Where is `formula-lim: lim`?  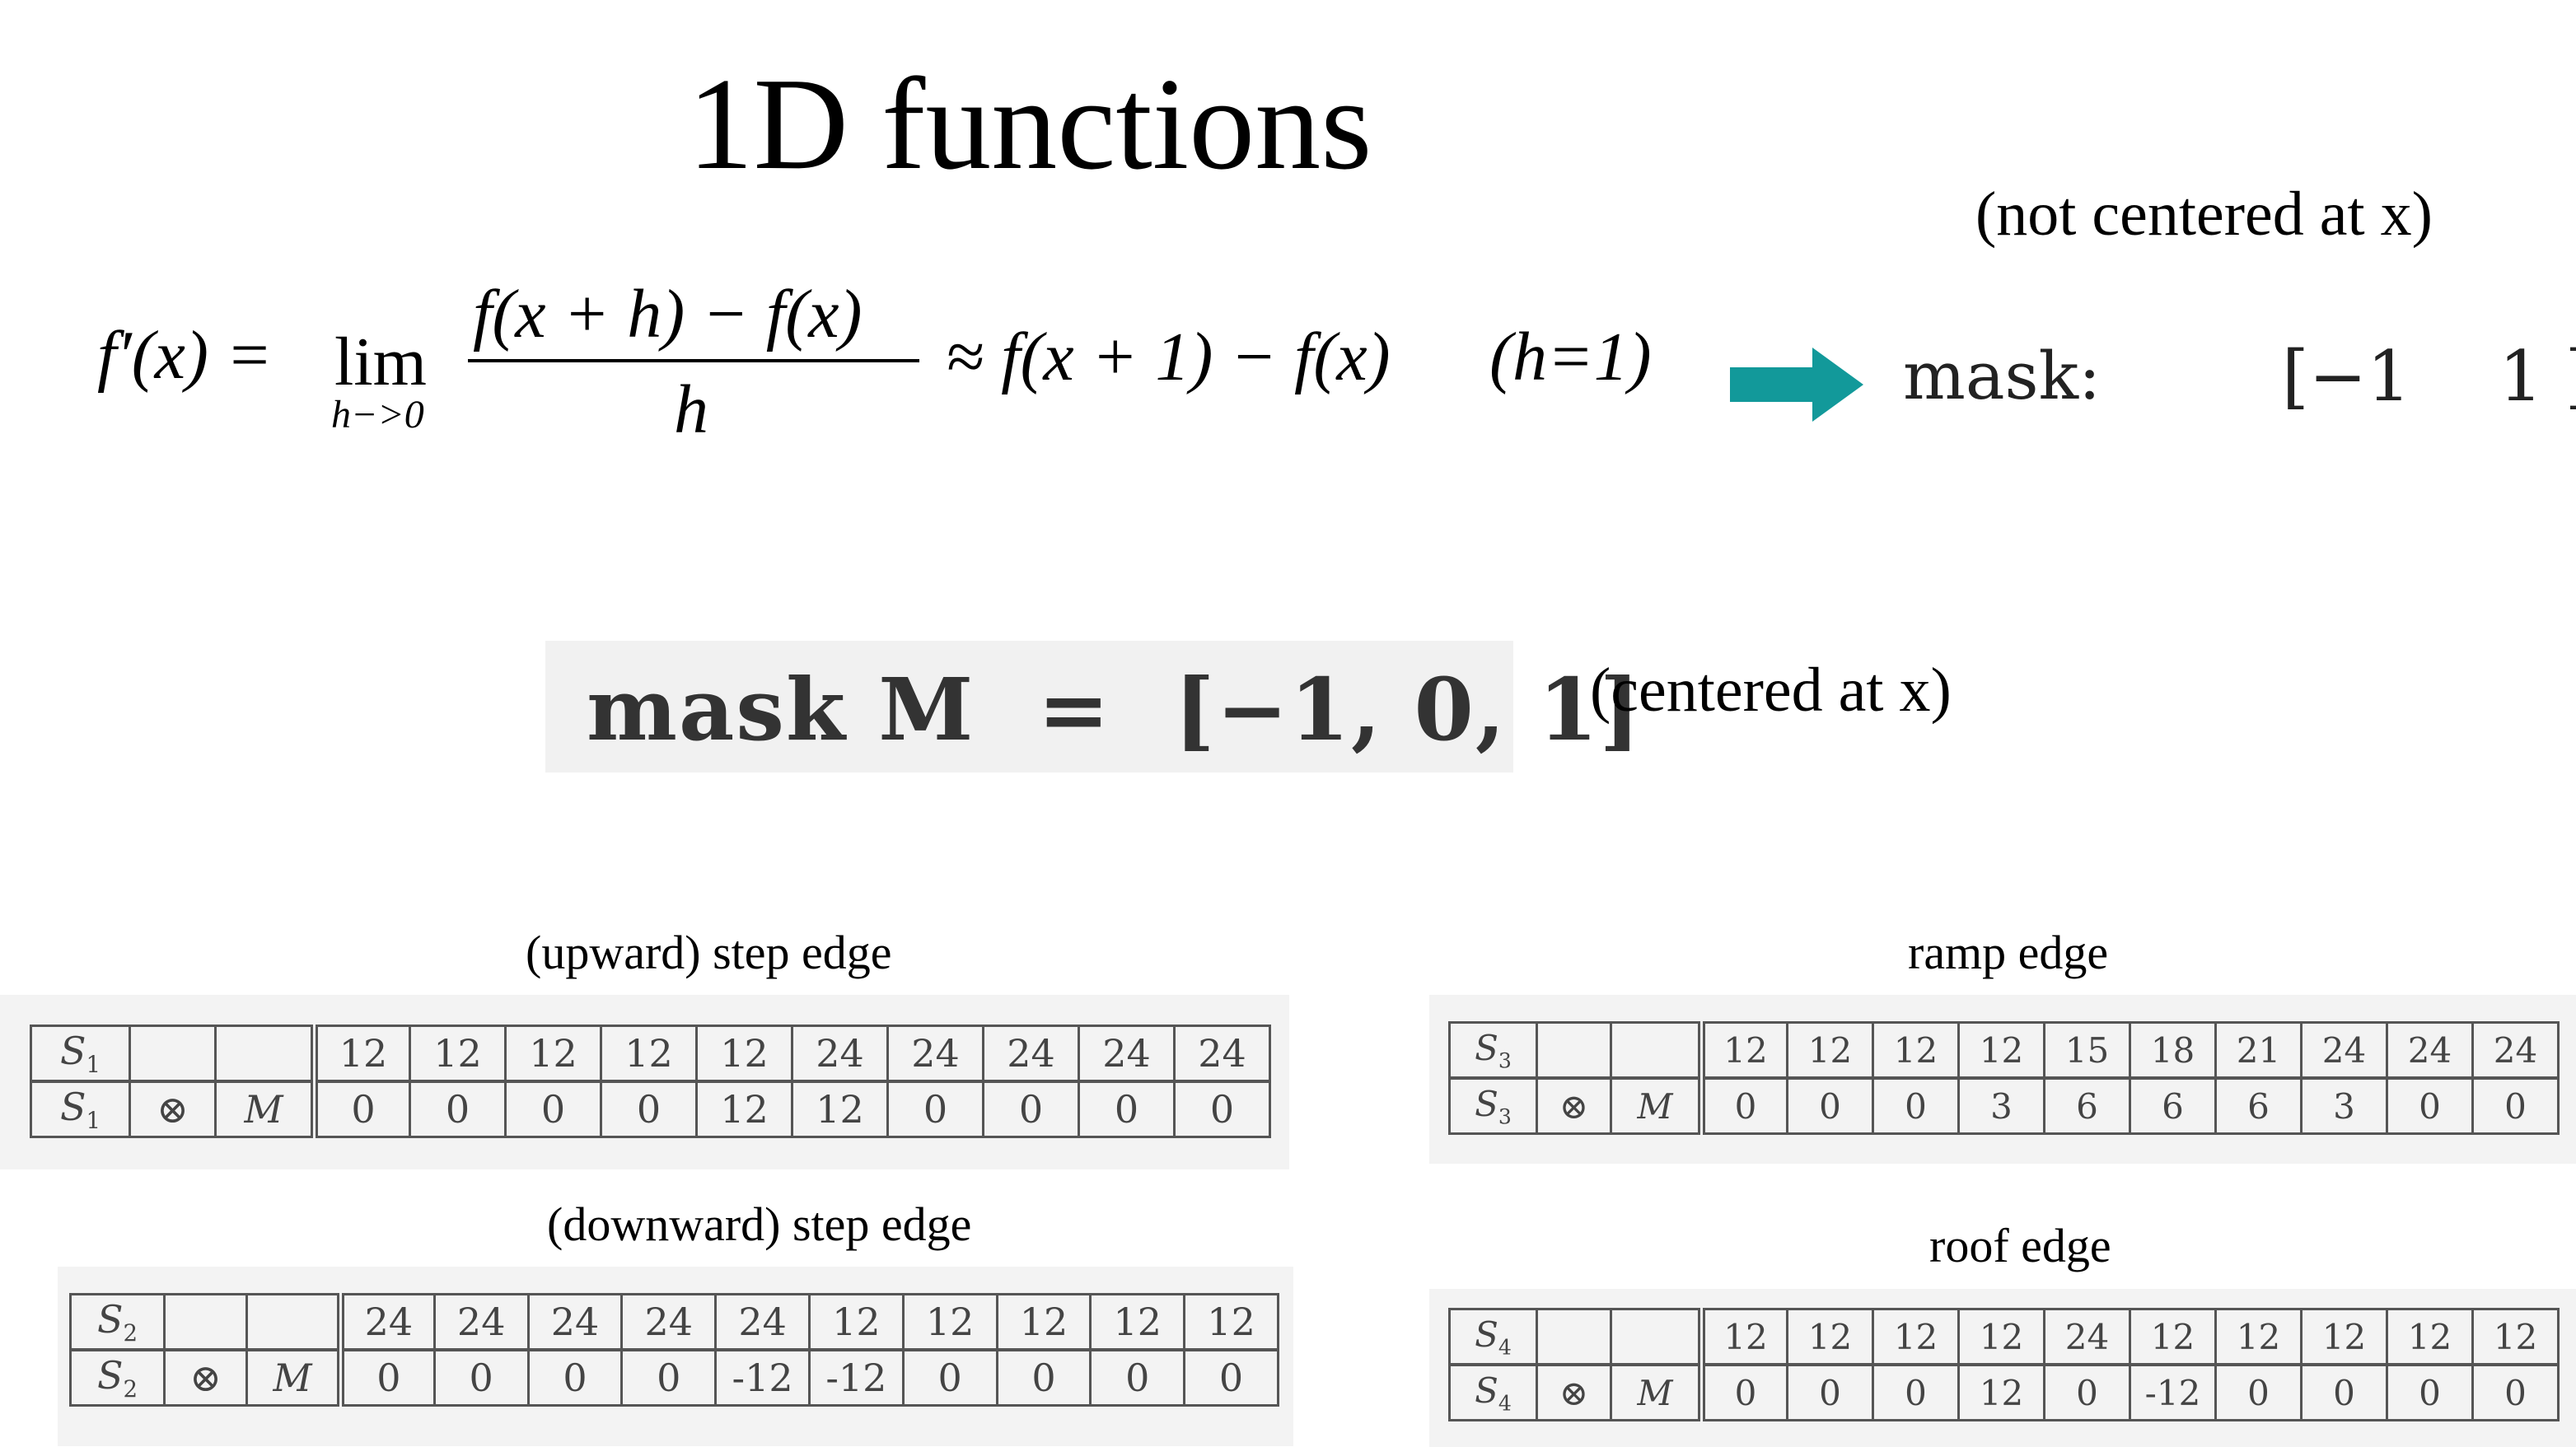 formula-lim: lim is located at coordinates (381, 362).